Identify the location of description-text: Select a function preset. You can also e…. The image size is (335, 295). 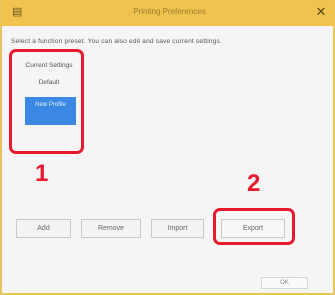
(116, 41).